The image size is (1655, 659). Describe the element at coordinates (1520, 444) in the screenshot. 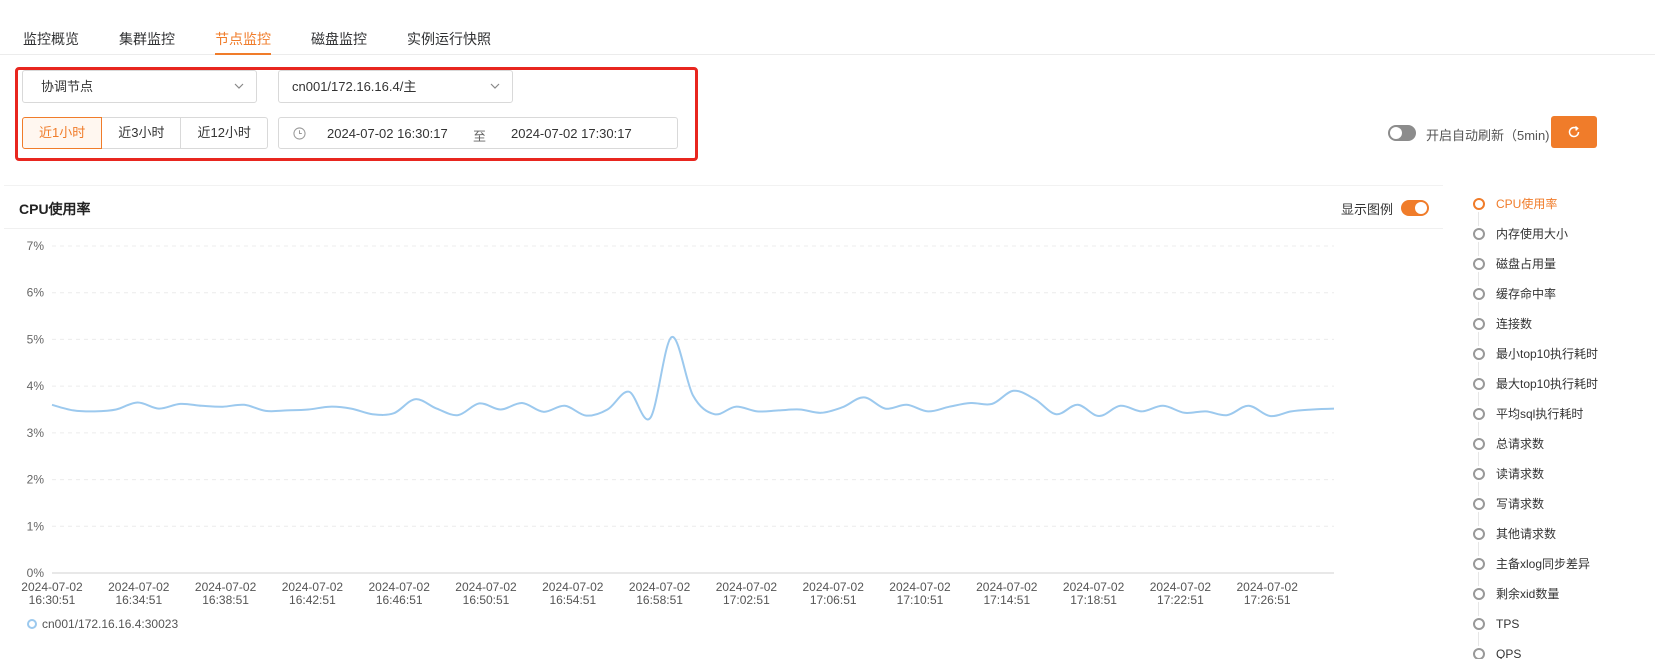

I see `metric-item-label: 总请求数` at that location.